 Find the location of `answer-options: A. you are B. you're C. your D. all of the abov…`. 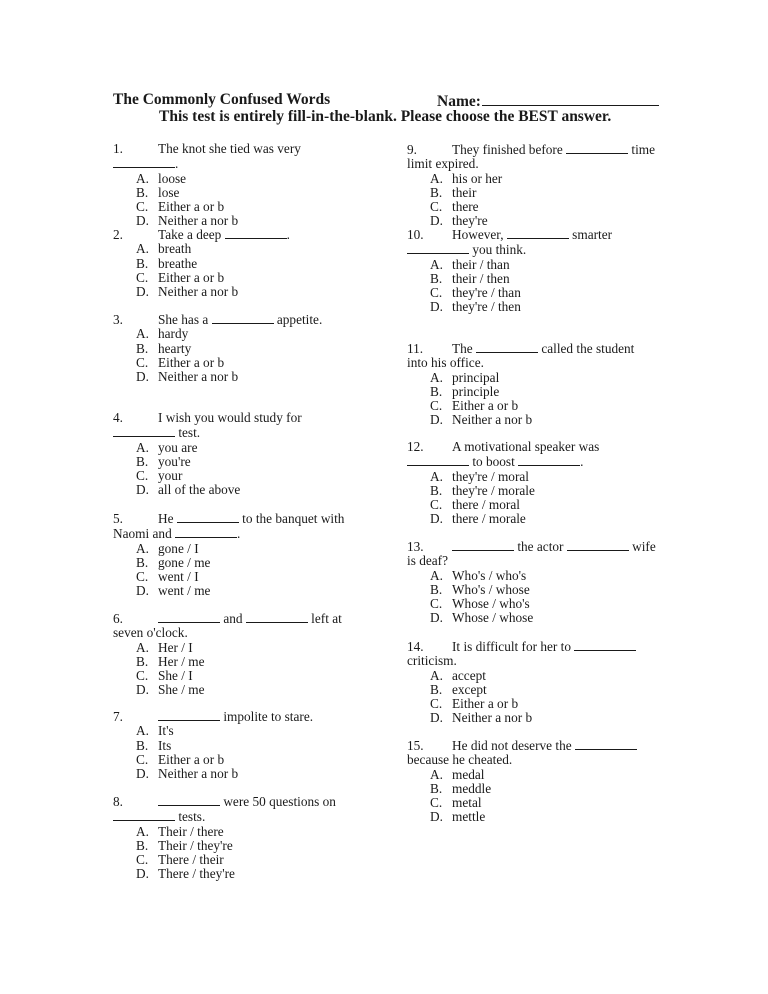

answer-options: A. you are B. you're C. your D. all of the abov… is located at coordinates (238, 469).